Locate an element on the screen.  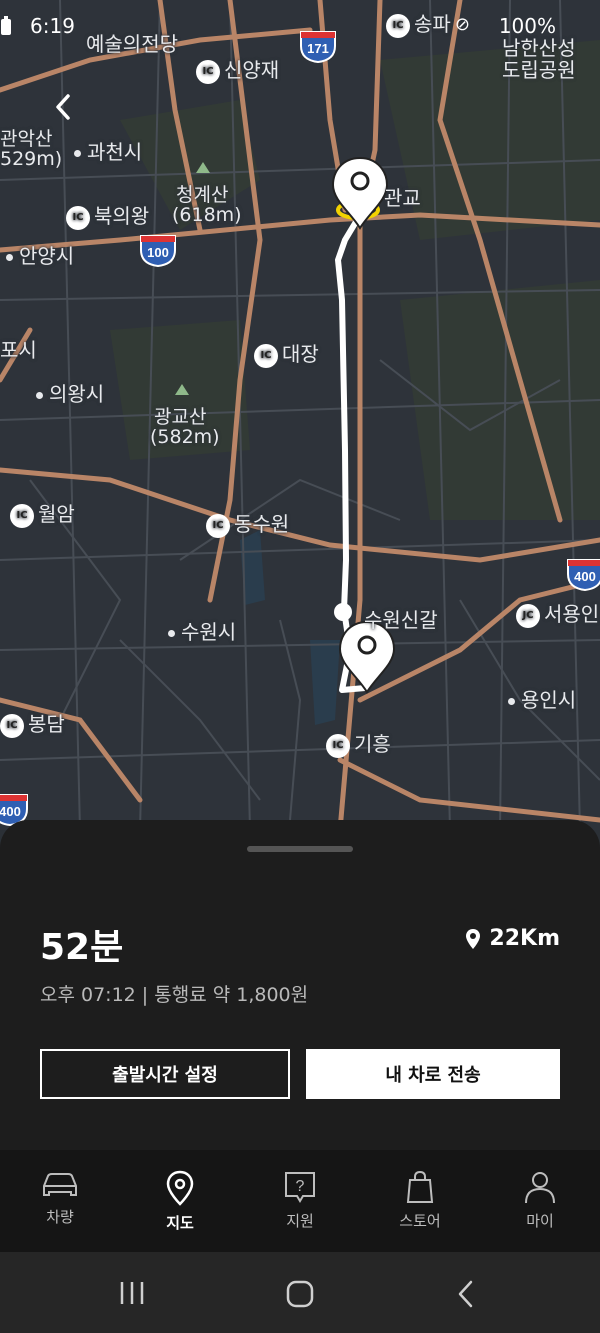
map-label: IC 봉담 is located at coordinates (32, 723).